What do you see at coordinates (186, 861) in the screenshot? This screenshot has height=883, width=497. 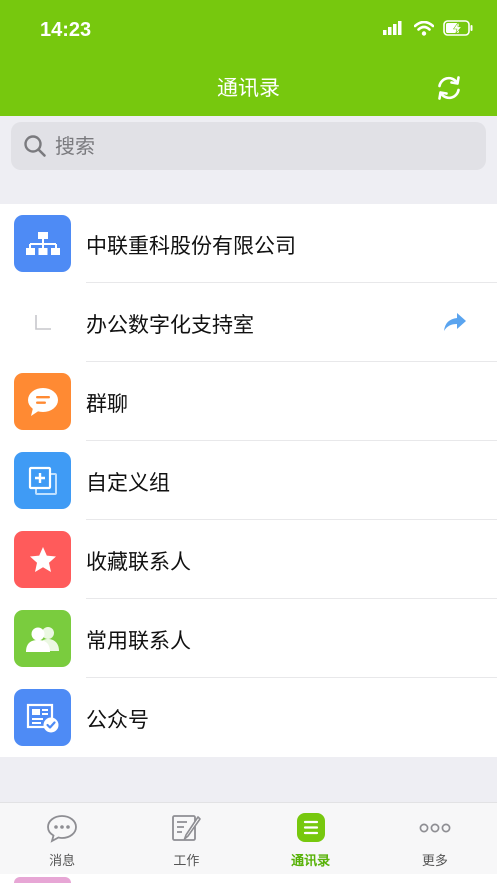 I see `tab-label: 工作` at bounding box center [186, 861].